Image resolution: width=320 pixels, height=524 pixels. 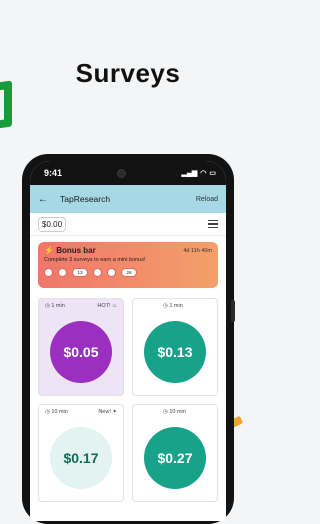 I want to click on battery-icon: ▭, so click(x=212, y=173).